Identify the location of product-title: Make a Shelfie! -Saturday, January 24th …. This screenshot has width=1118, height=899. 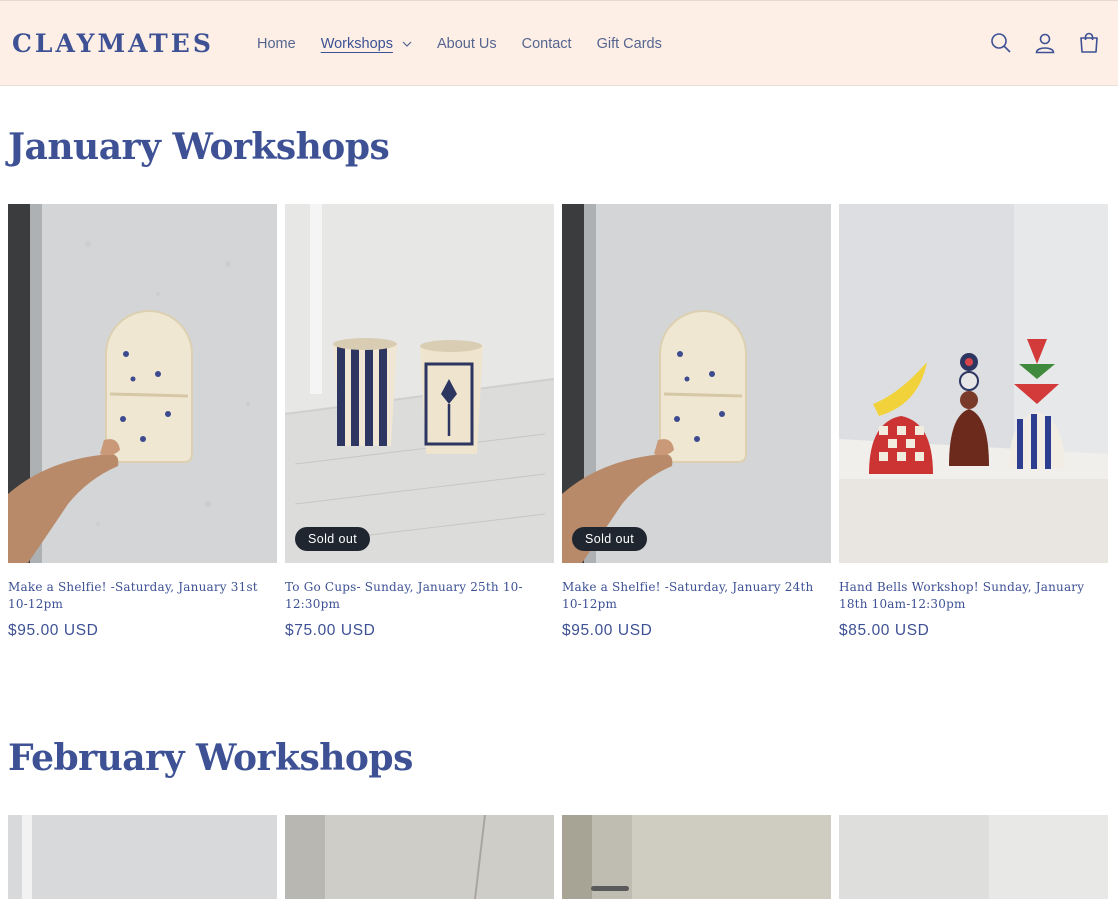
(696, 596).